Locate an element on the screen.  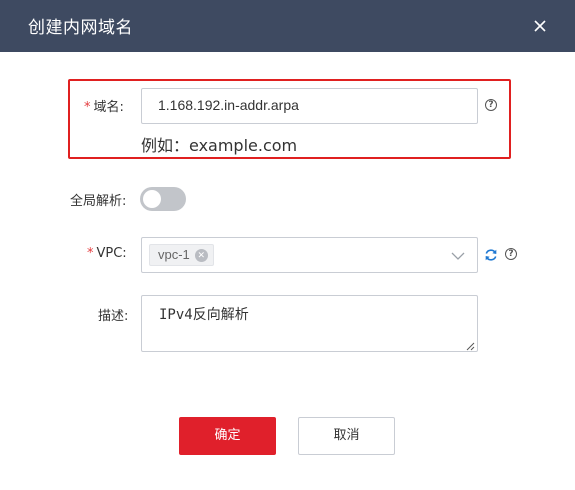
domain-example-hint: 例如：example.com is located at coordinates (219, 145).